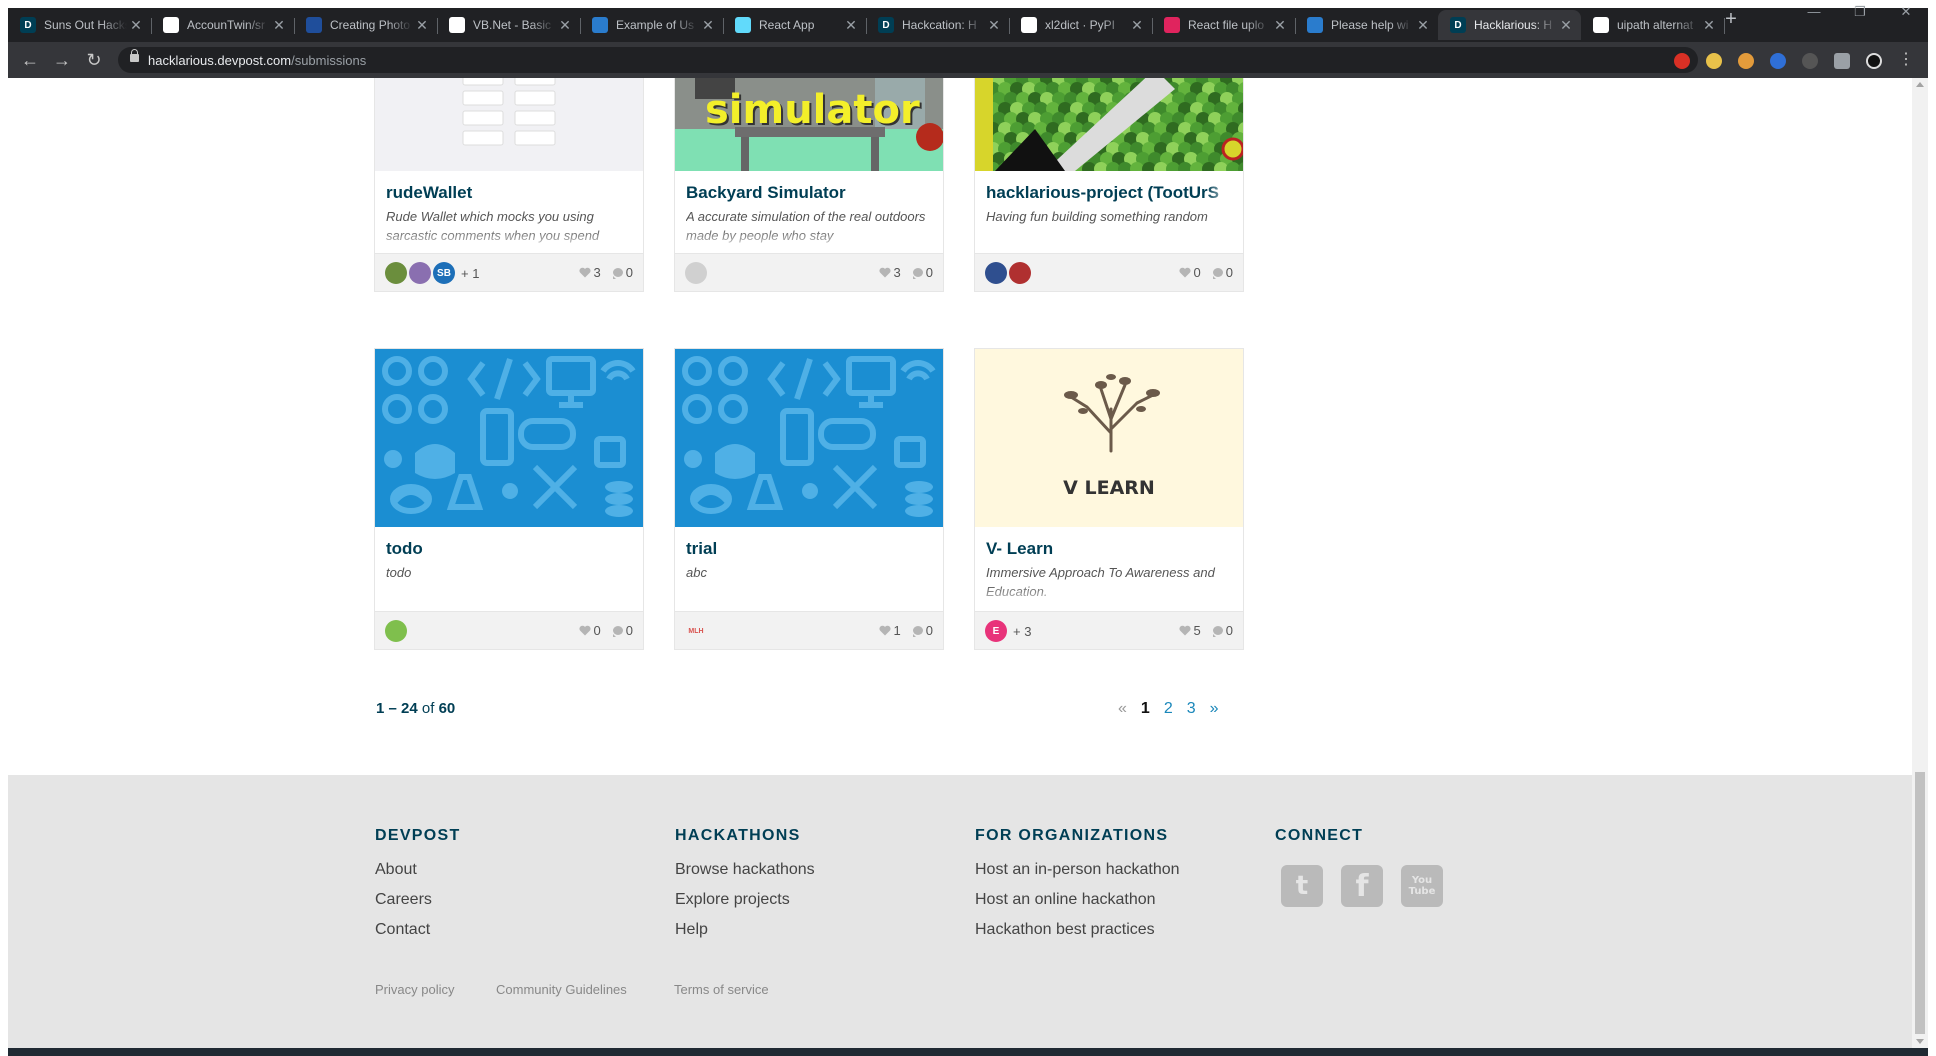 The image size is (1936, 1056). Describe the element at coordinates (908, 60) in the screenshot. I see `address-bar: hacklarious.devpost.com/submissions ☆` at that location.